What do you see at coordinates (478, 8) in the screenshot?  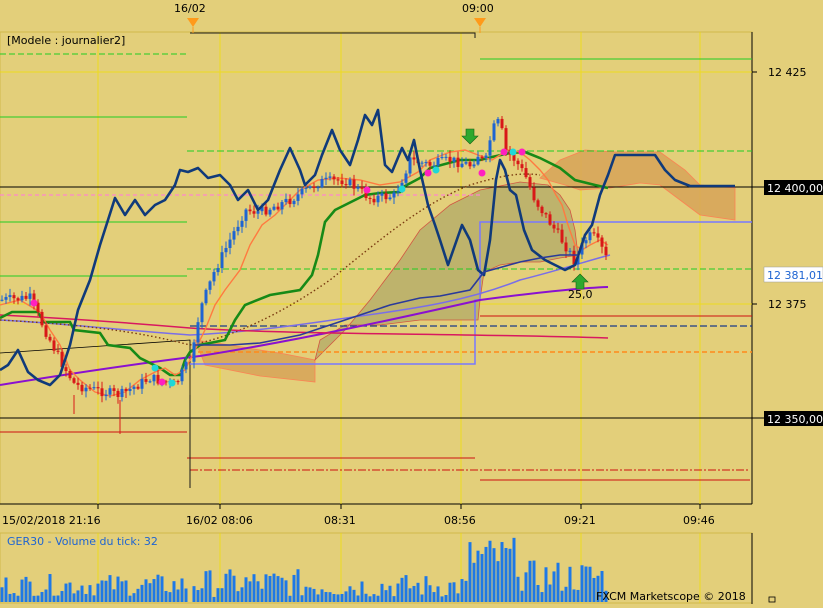 I see `marker-label-2: 09:00` at bounding box center [478, 8].